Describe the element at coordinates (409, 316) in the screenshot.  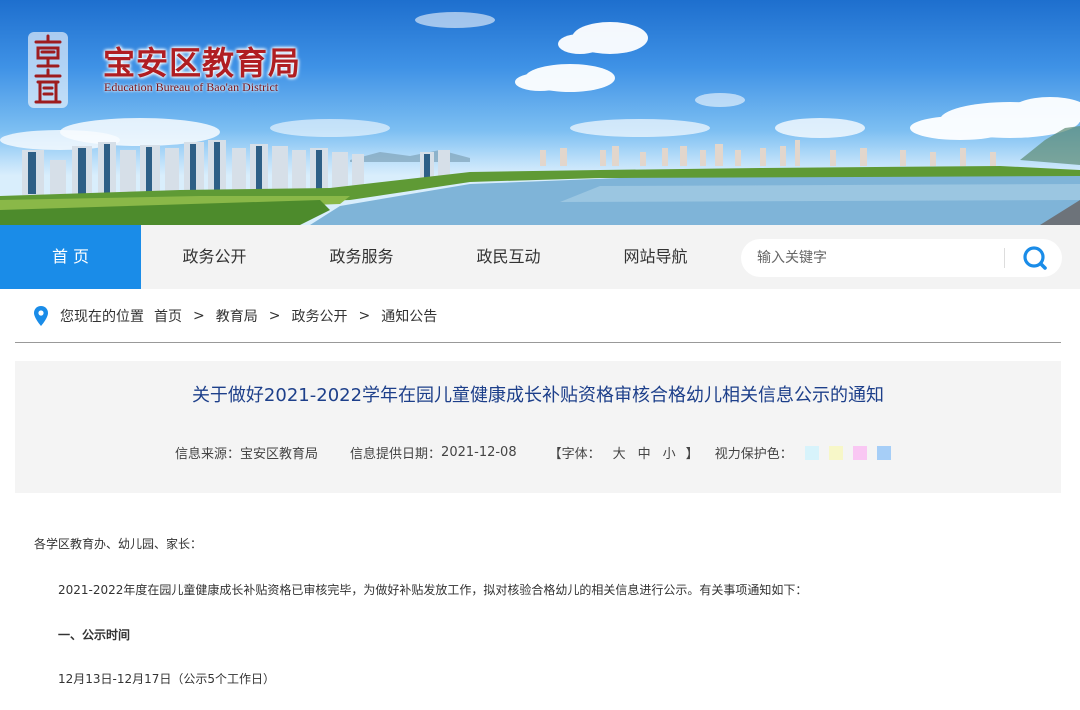
I see `breadcrumb-item-notices: 通知公告` at that location.